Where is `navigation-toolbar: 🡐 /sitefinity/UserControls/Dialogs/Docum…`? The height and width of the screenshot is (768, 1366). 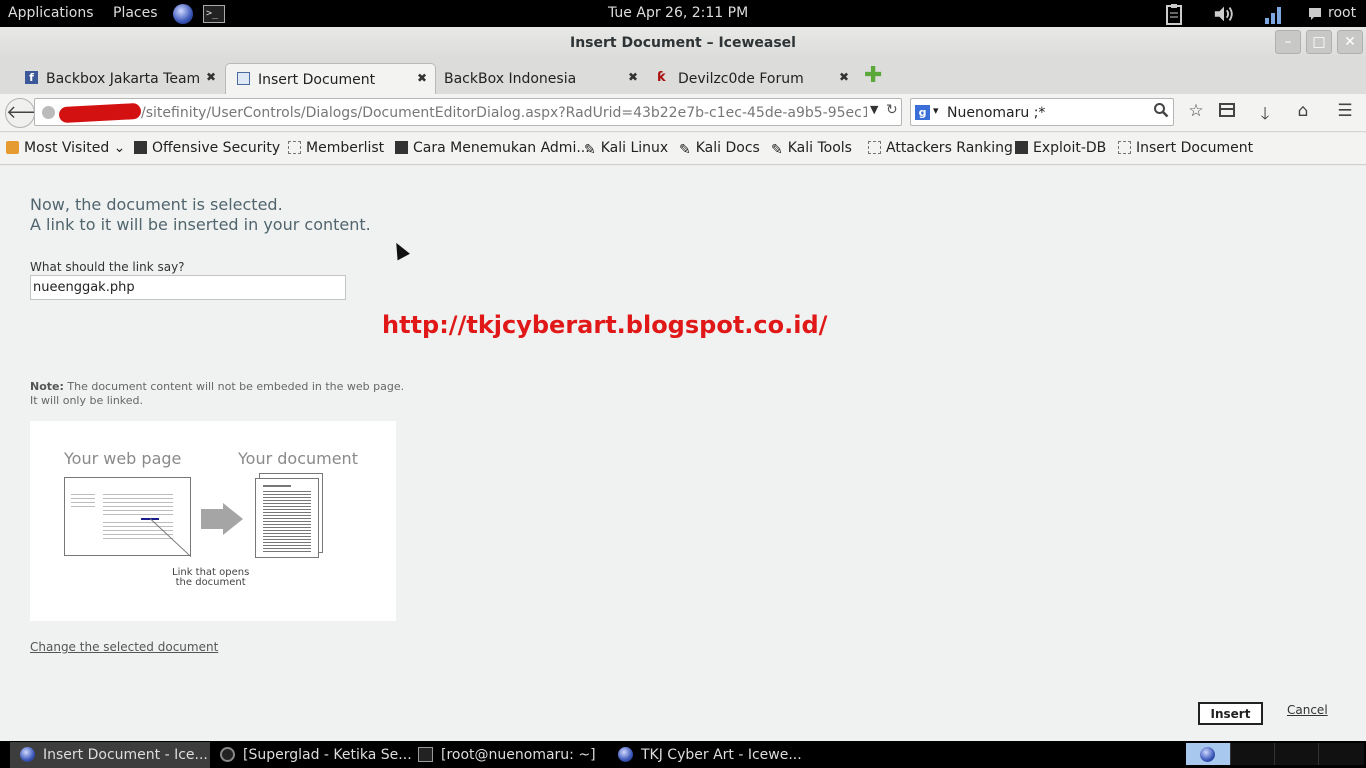
navigation-toolbar: 🡐 /sitefinity/UserControls/Dialogs/Docum… is located at coordinates (683, 113).